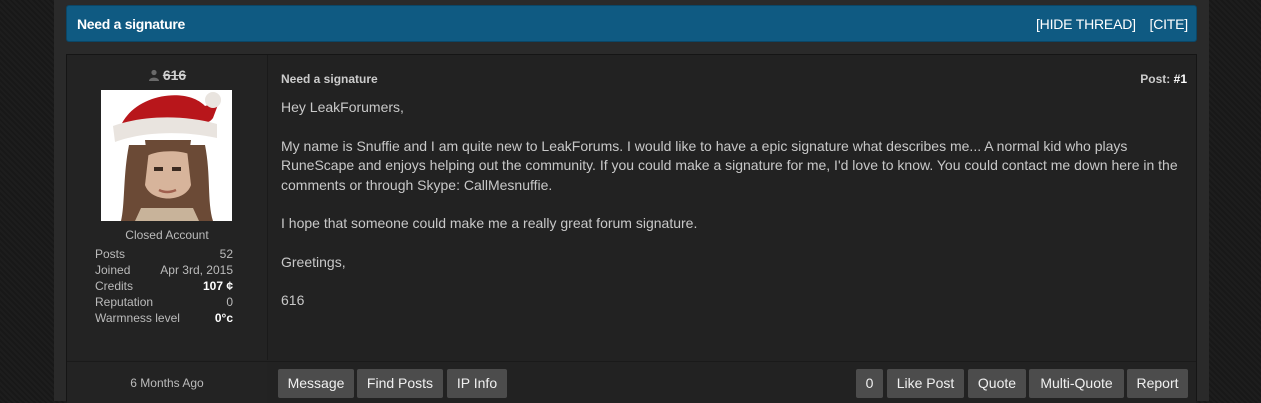 This screenshot has height=403, width=1261. What do you see at coordinates (164, 254) in the screenshot?
I see `stat-posts: Posts 52` at bounding box center [164, 254].